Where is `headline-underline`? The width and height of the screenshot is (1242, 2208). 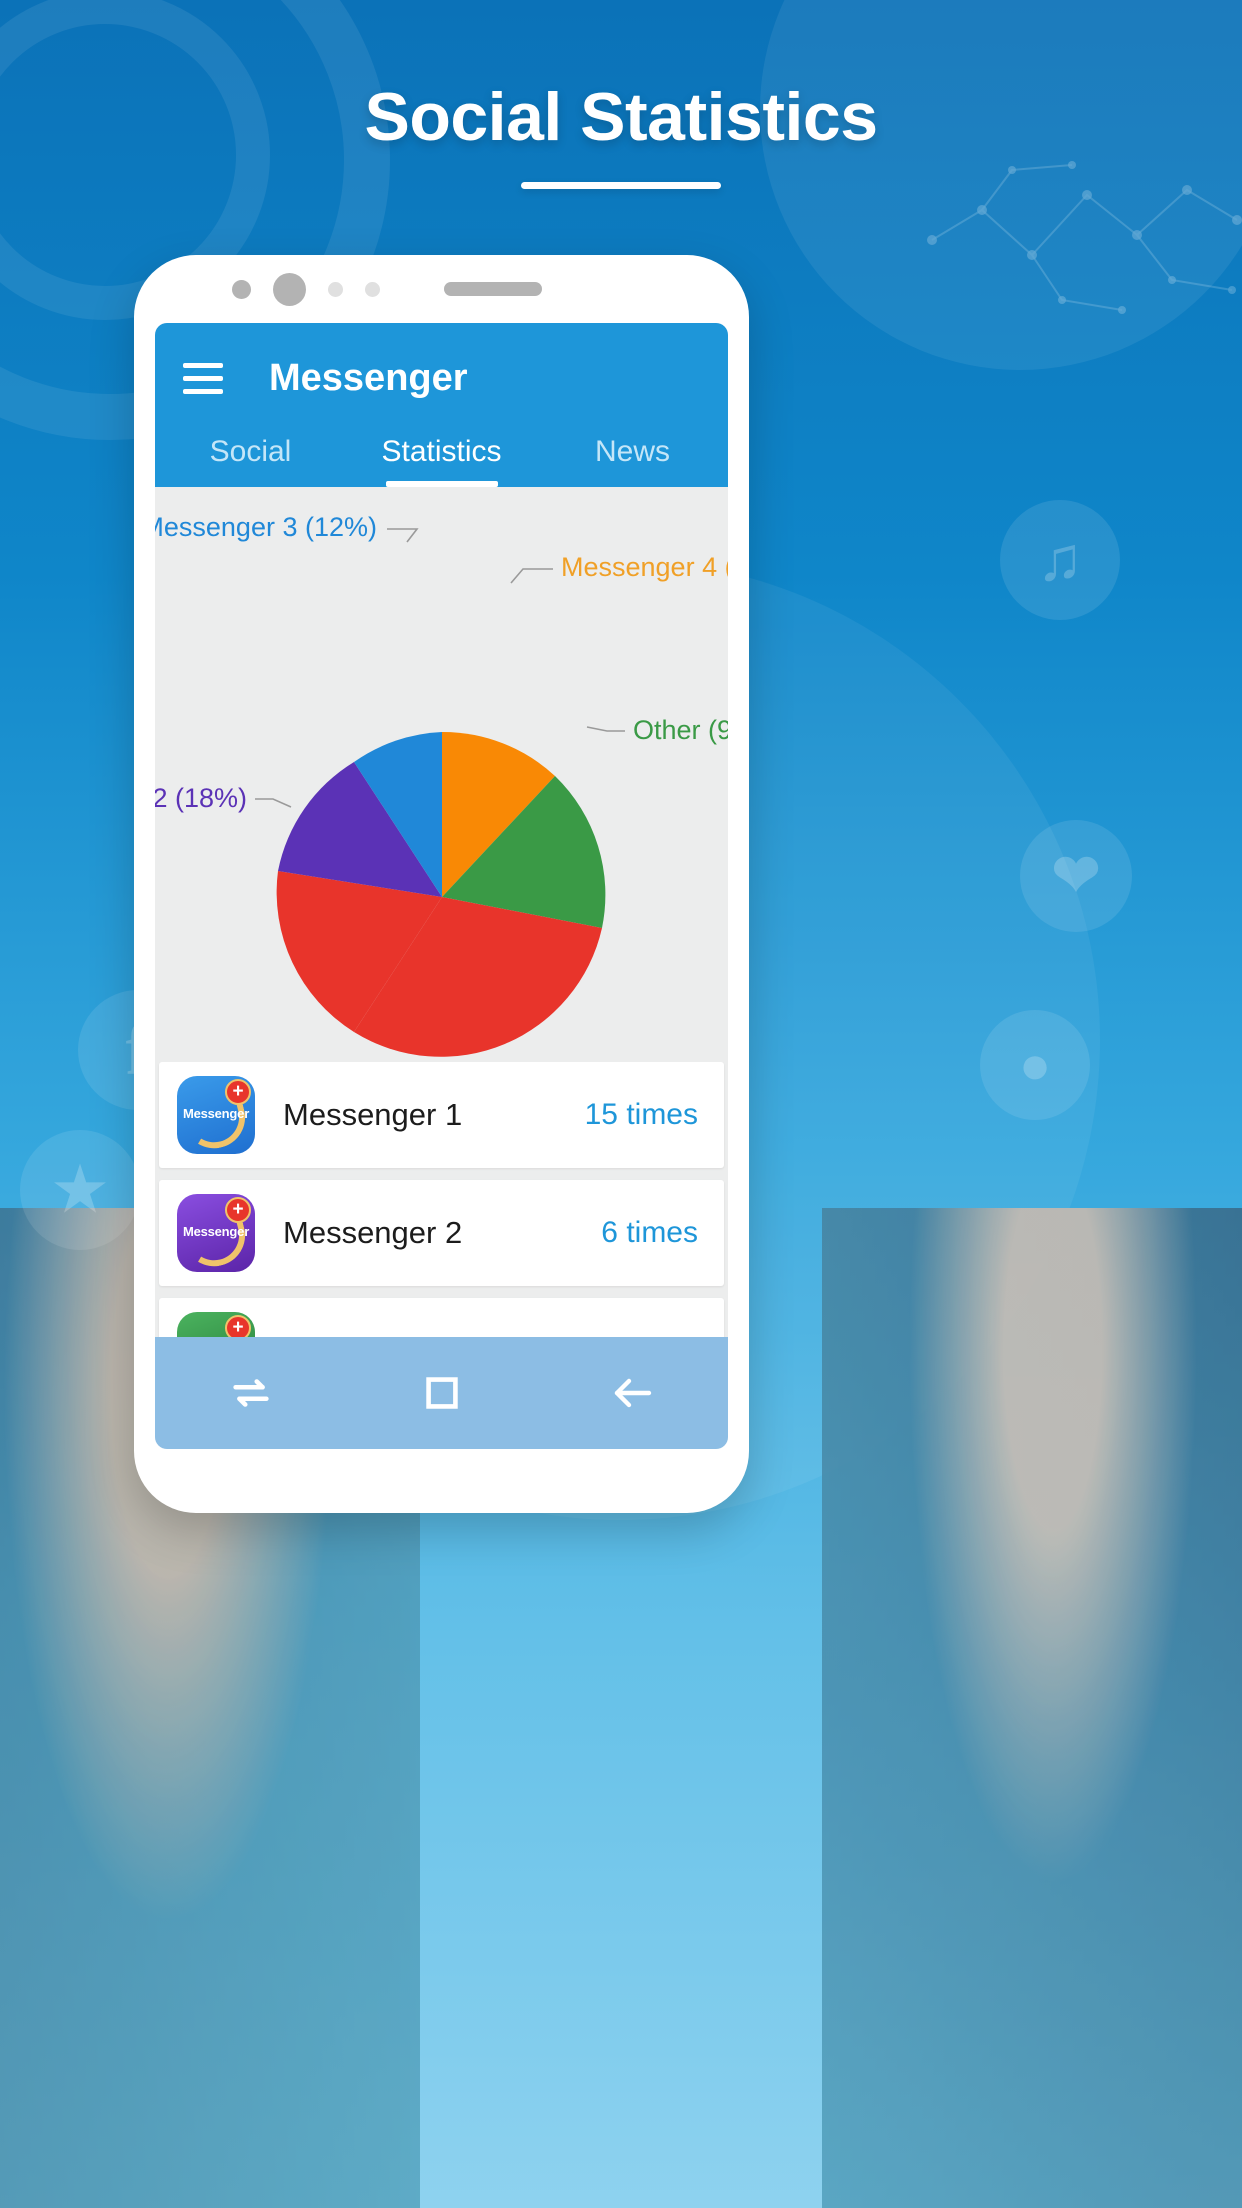 headline-underline is located at coordinates (621, 185).